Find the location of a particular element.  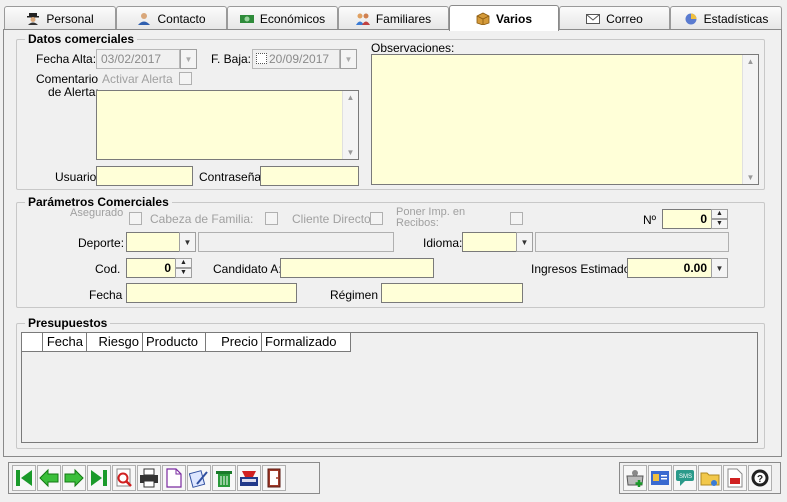

cabeza-familia-checkbox is located at coordinates (271, 218).